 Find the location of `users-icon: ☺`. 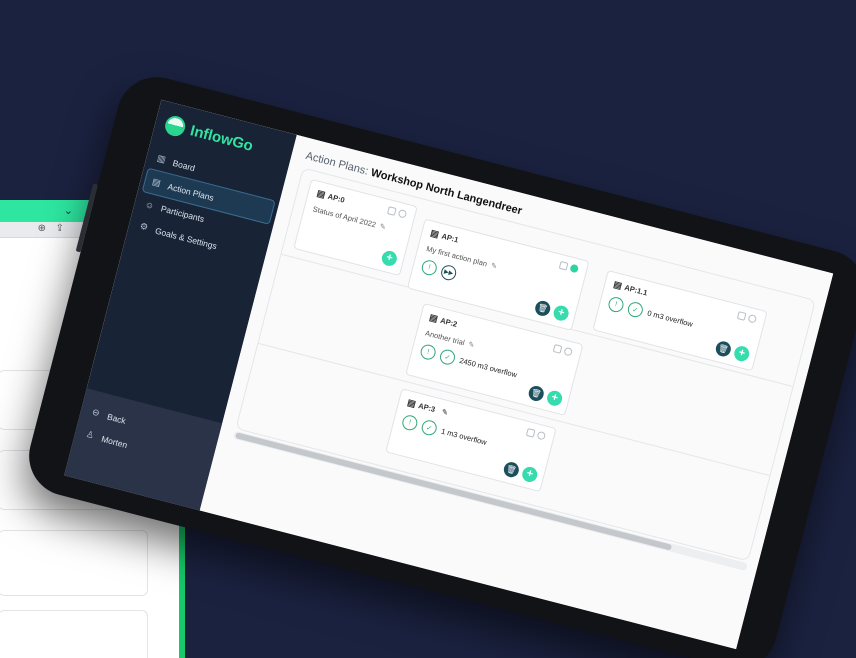

users-icon: ☺ is located at coordinates (149, 205).